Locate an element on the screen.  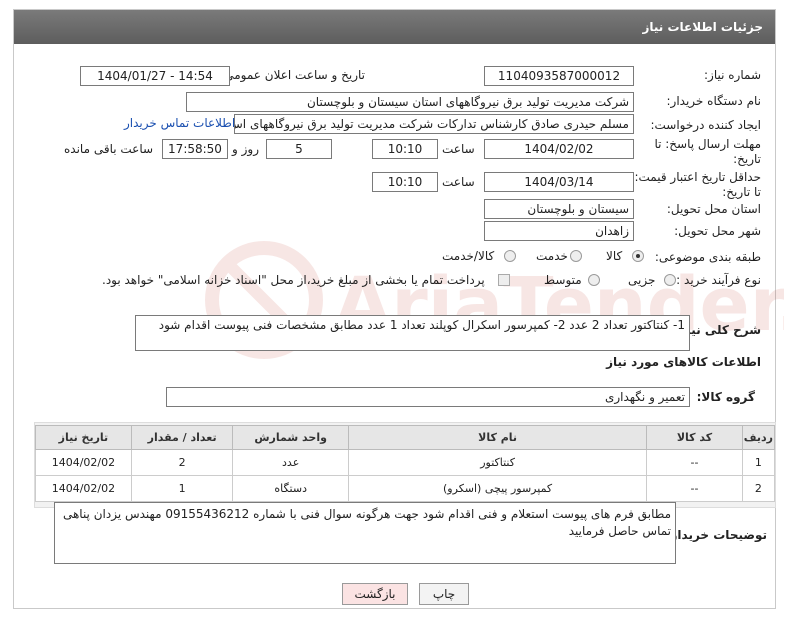
category-option-goods: کالا is located at coordinates (614, 256).